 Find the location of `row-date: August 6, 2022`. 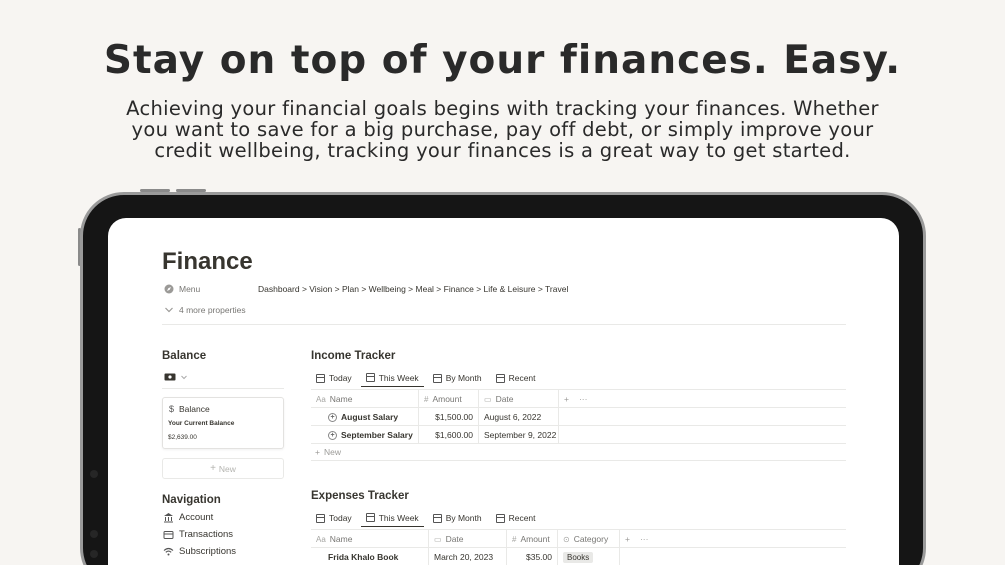

row-date: August 6, 2022 is located at coordinates (519, 417).